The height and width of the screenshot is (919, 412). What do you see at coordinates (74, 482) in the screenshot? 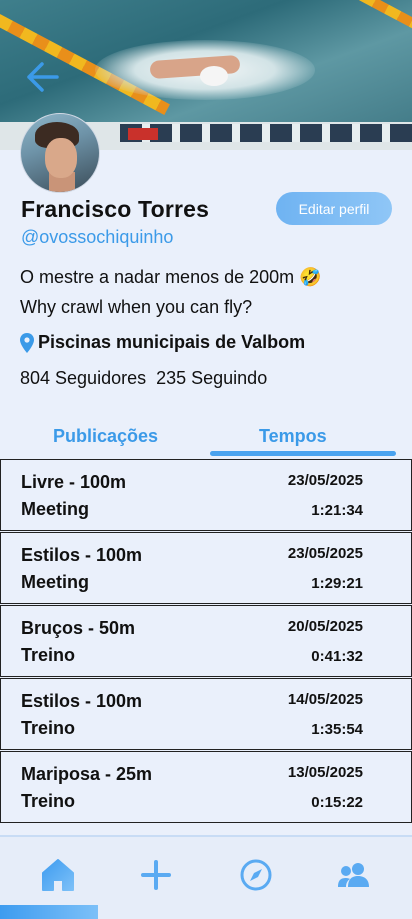
I see `event-name: Livre - 100m` at bounding box center [74, 482].